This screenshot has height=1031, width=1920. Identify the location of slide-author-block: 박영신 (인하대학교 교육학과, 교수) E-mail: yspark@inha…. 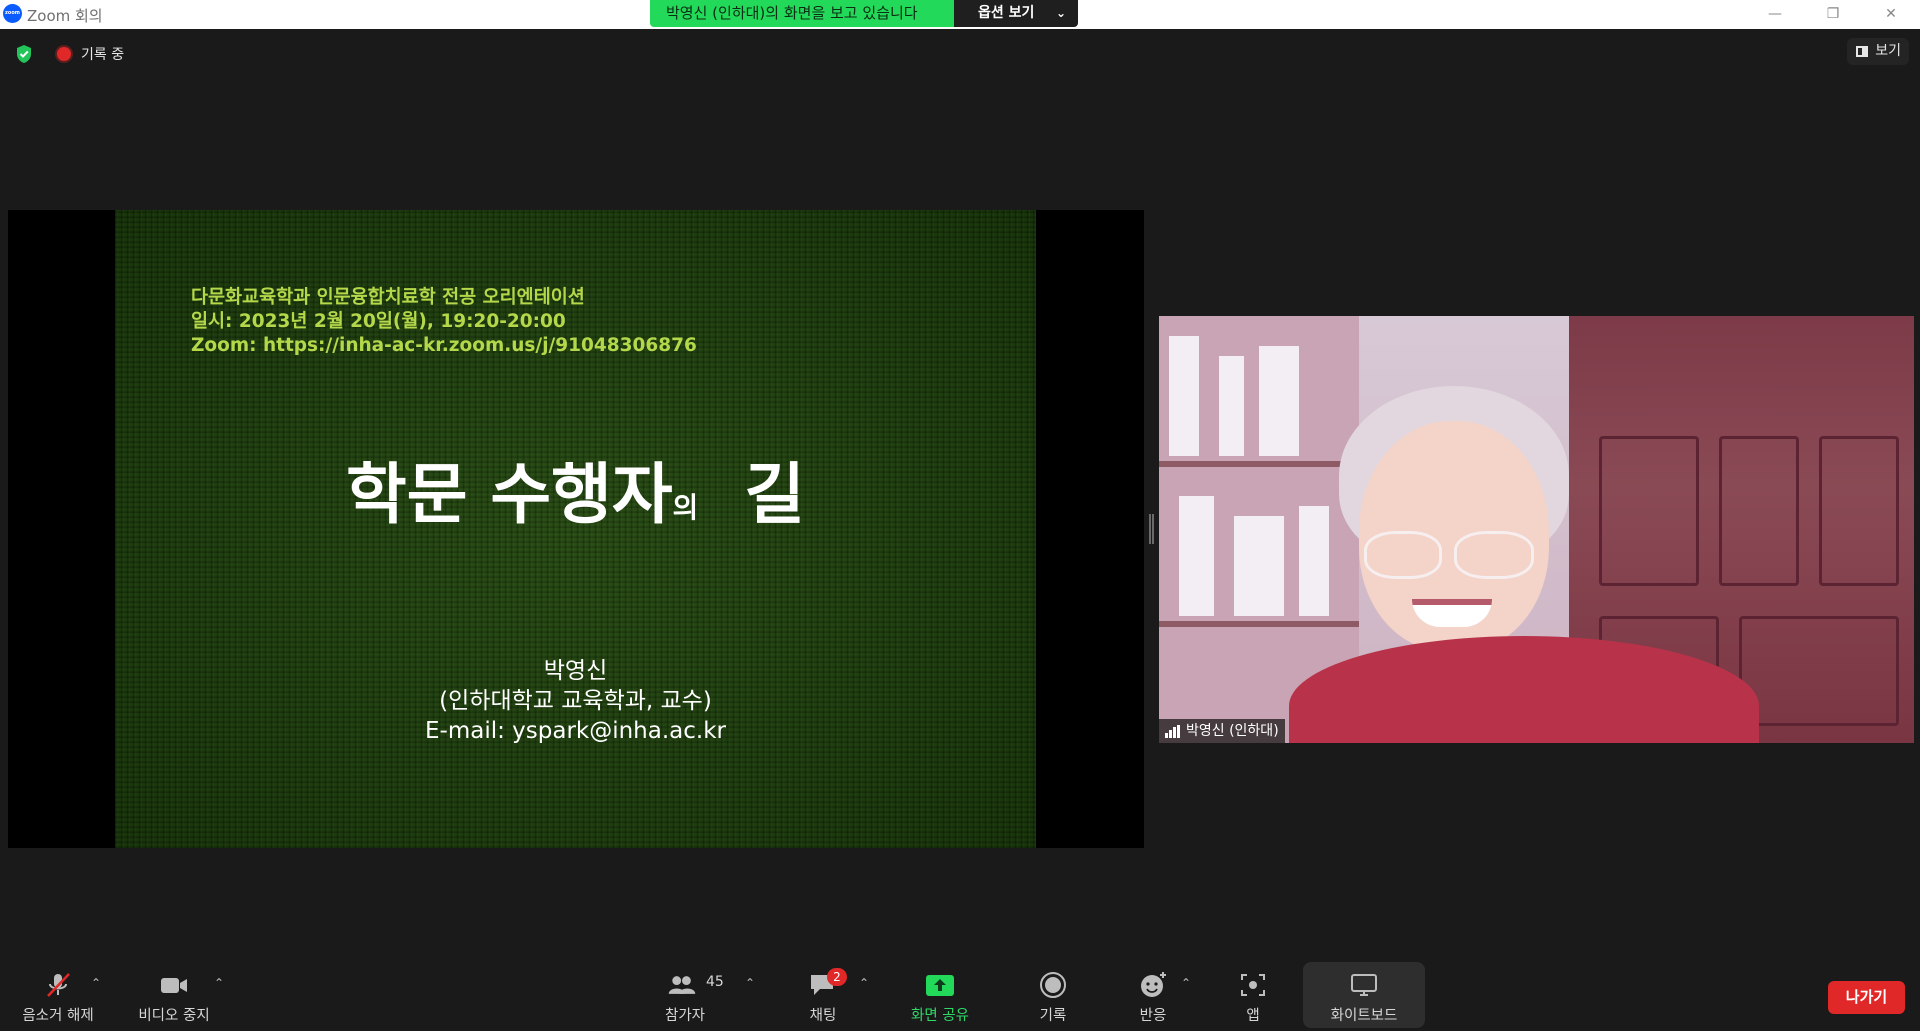
(575, 701).